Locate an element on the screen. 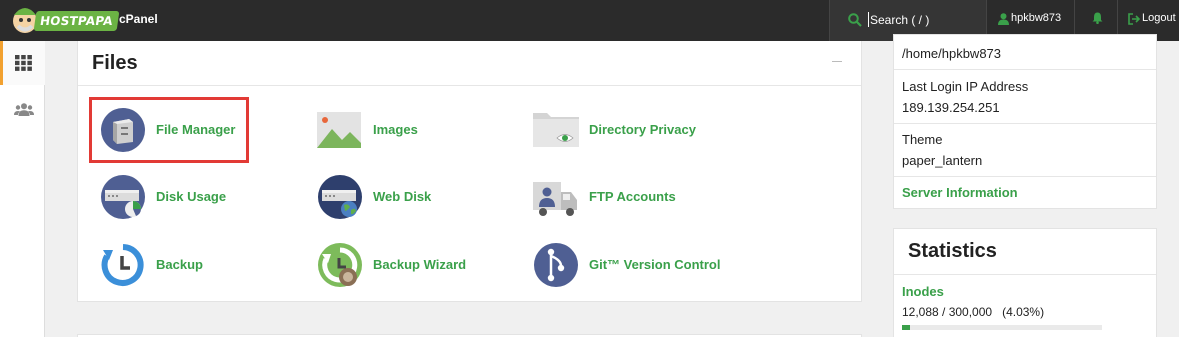 This screenshot has width=1179, height=337. directory-privacy-icon is located at coordinates (556, 130).